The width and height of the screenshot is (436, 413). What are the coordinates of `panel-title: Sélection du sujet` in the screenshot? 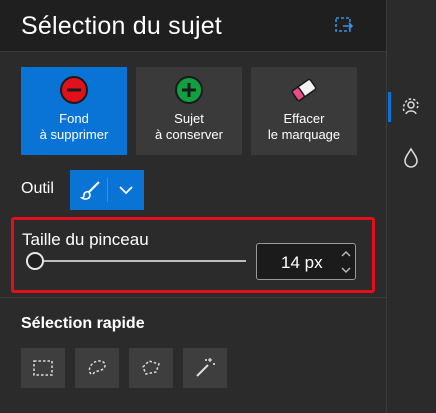 It's located at (121, 26).